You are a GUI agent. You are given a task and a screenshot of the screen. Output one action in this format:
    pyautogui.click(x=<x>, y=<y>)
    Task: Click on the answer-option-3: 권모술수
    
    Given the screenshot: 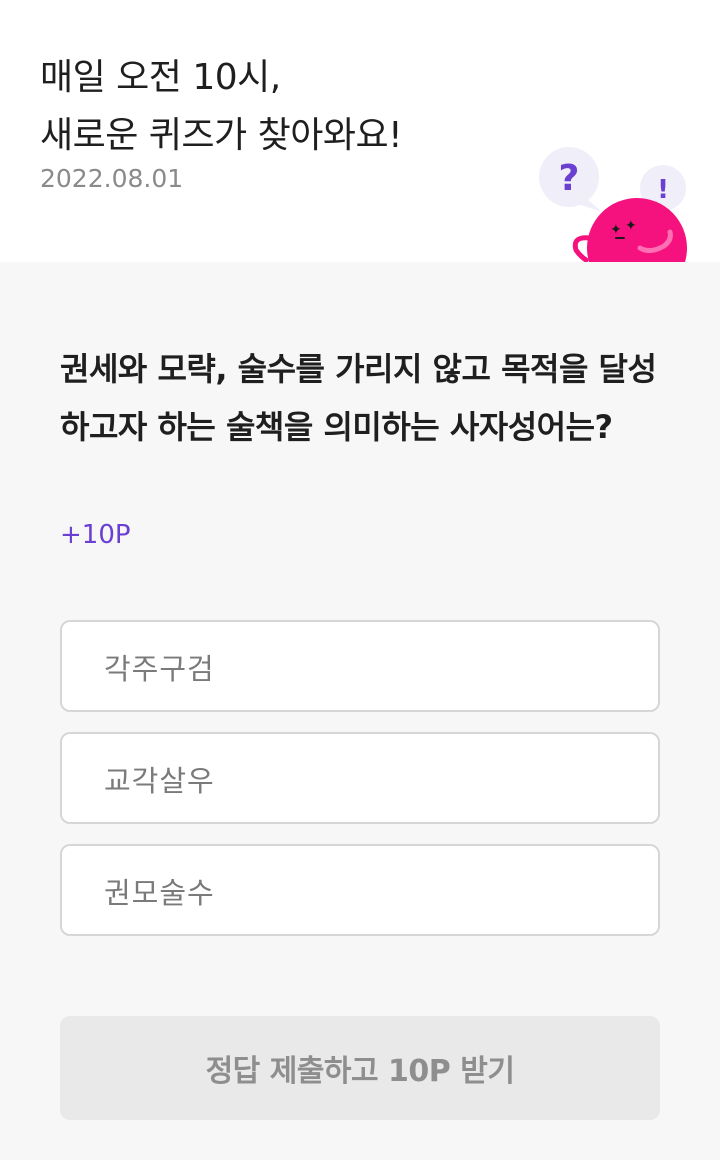 What is the action you would take?
    pyautogui.click(x=360, y=890)
    